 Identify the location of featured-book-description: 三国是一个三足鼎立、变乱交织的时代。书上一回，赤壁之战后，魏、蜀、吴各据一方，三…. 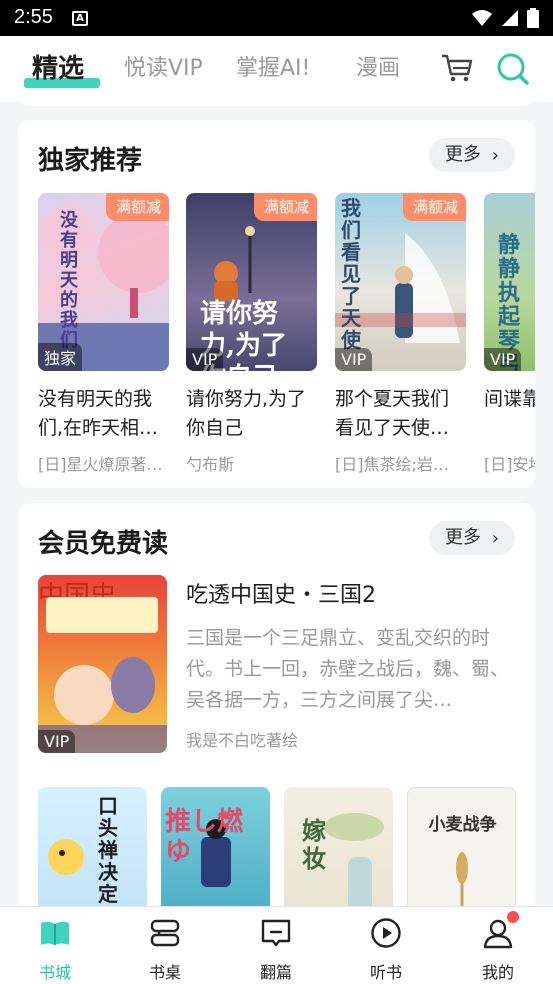
(348, 669).